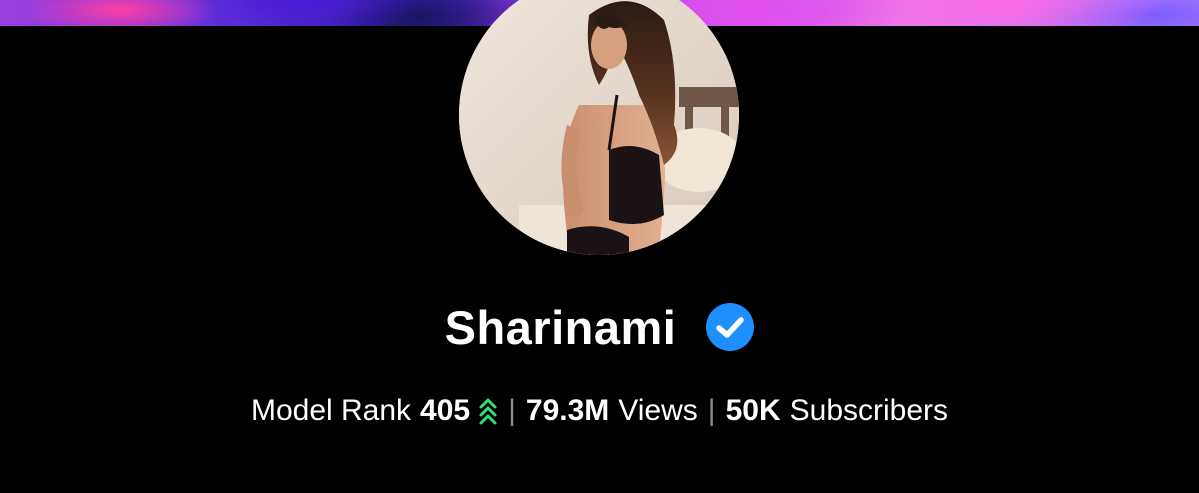 The image size is (1199, 493). What do you see at coordinates (869, 410) in the screenshot?
I see `subscribers-label: Subscribers` at bounding box center [869, 410].